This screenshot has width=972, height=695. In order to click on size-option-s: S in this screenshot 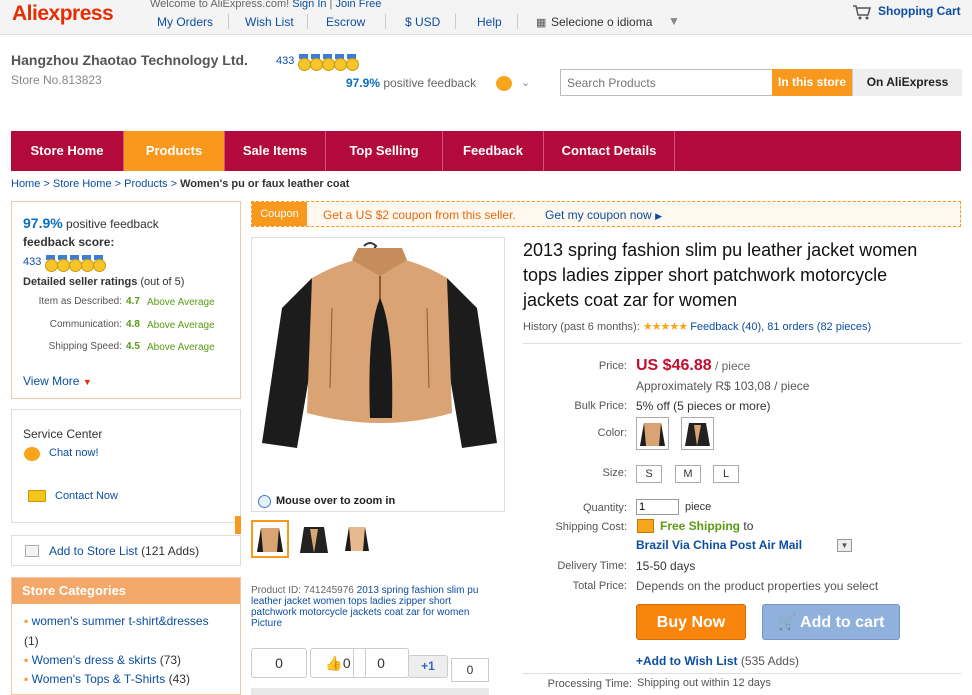, I will do `click(649, 474)`.